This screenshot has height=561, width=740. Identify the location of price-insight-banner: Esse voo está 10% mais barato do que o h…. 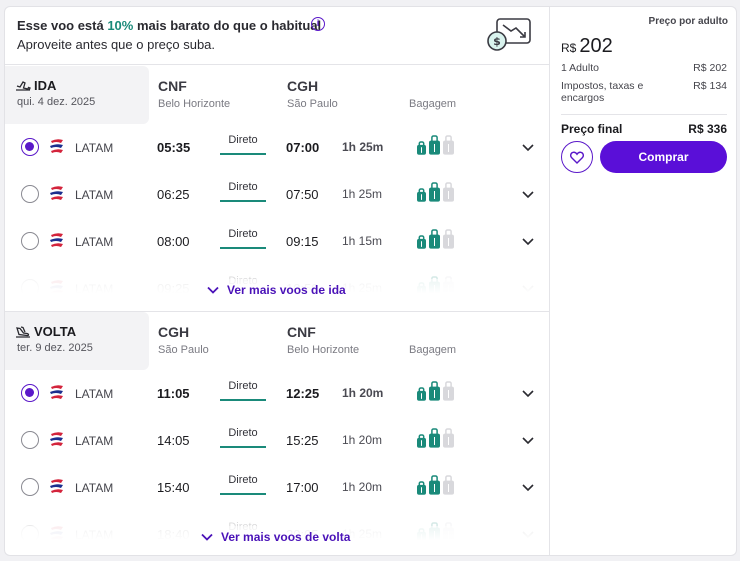
(277, 36).